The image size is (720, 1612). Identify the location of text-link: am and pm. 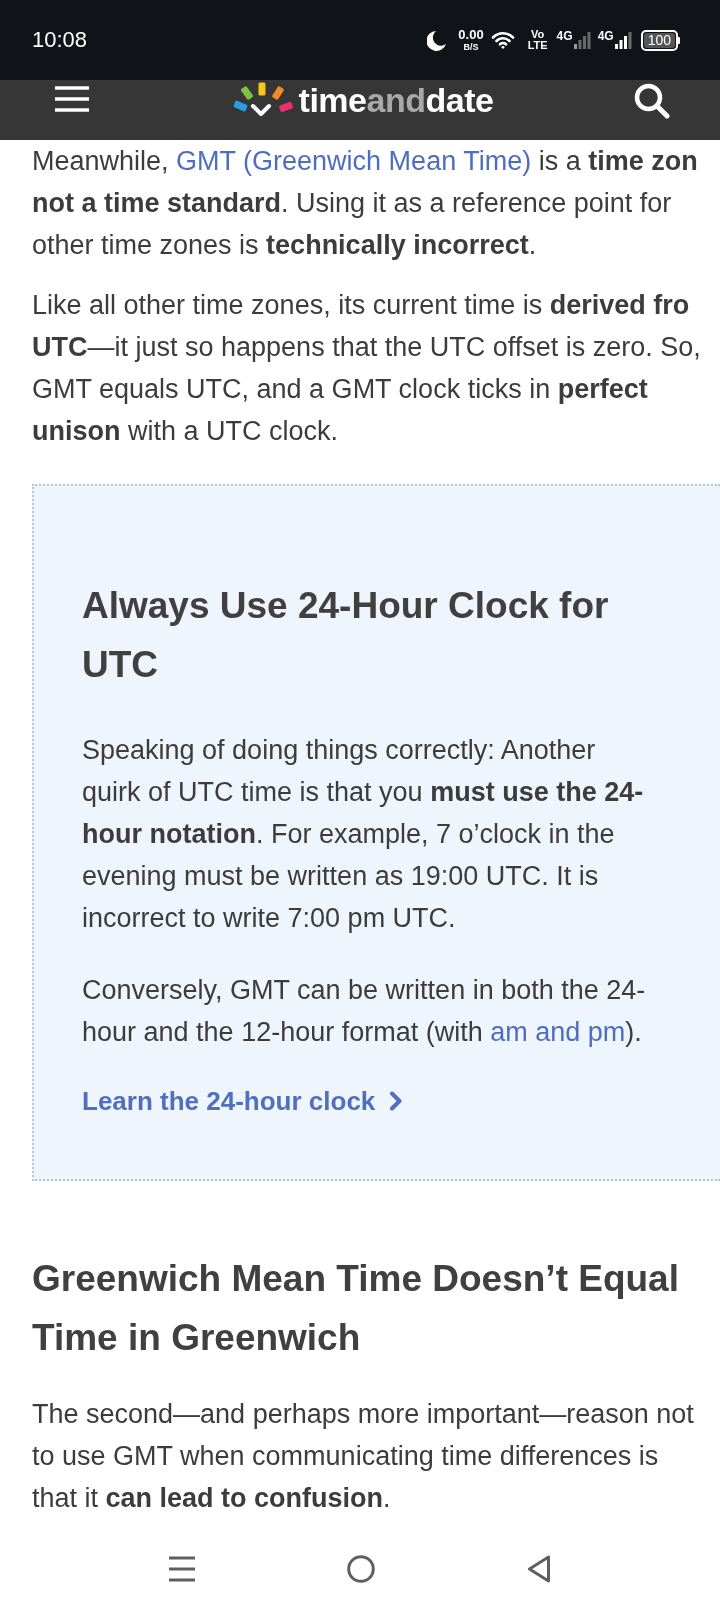
(558, 1032).